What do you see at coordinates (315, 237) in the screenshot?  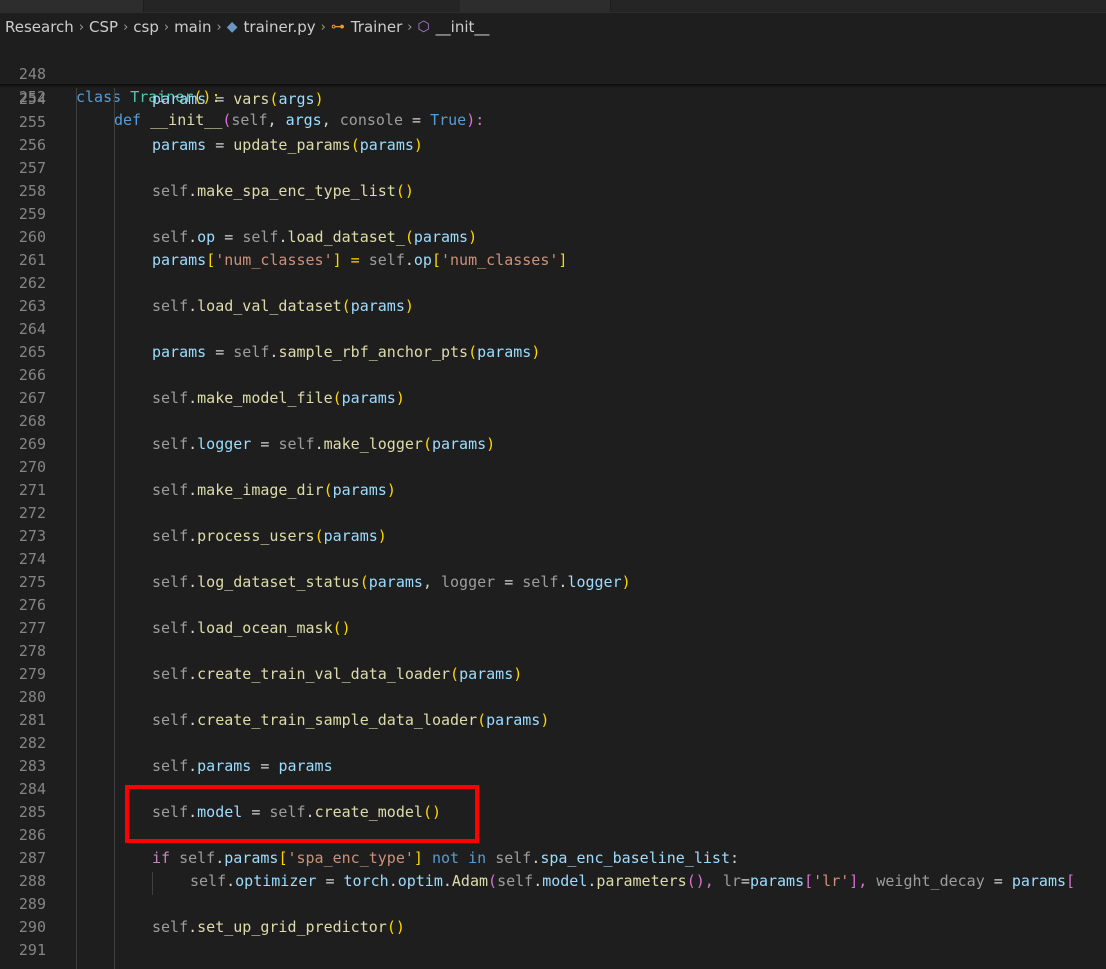 I see `code-text: self.op = self.load_dataset_(params)` at bounding box center [315, 237].